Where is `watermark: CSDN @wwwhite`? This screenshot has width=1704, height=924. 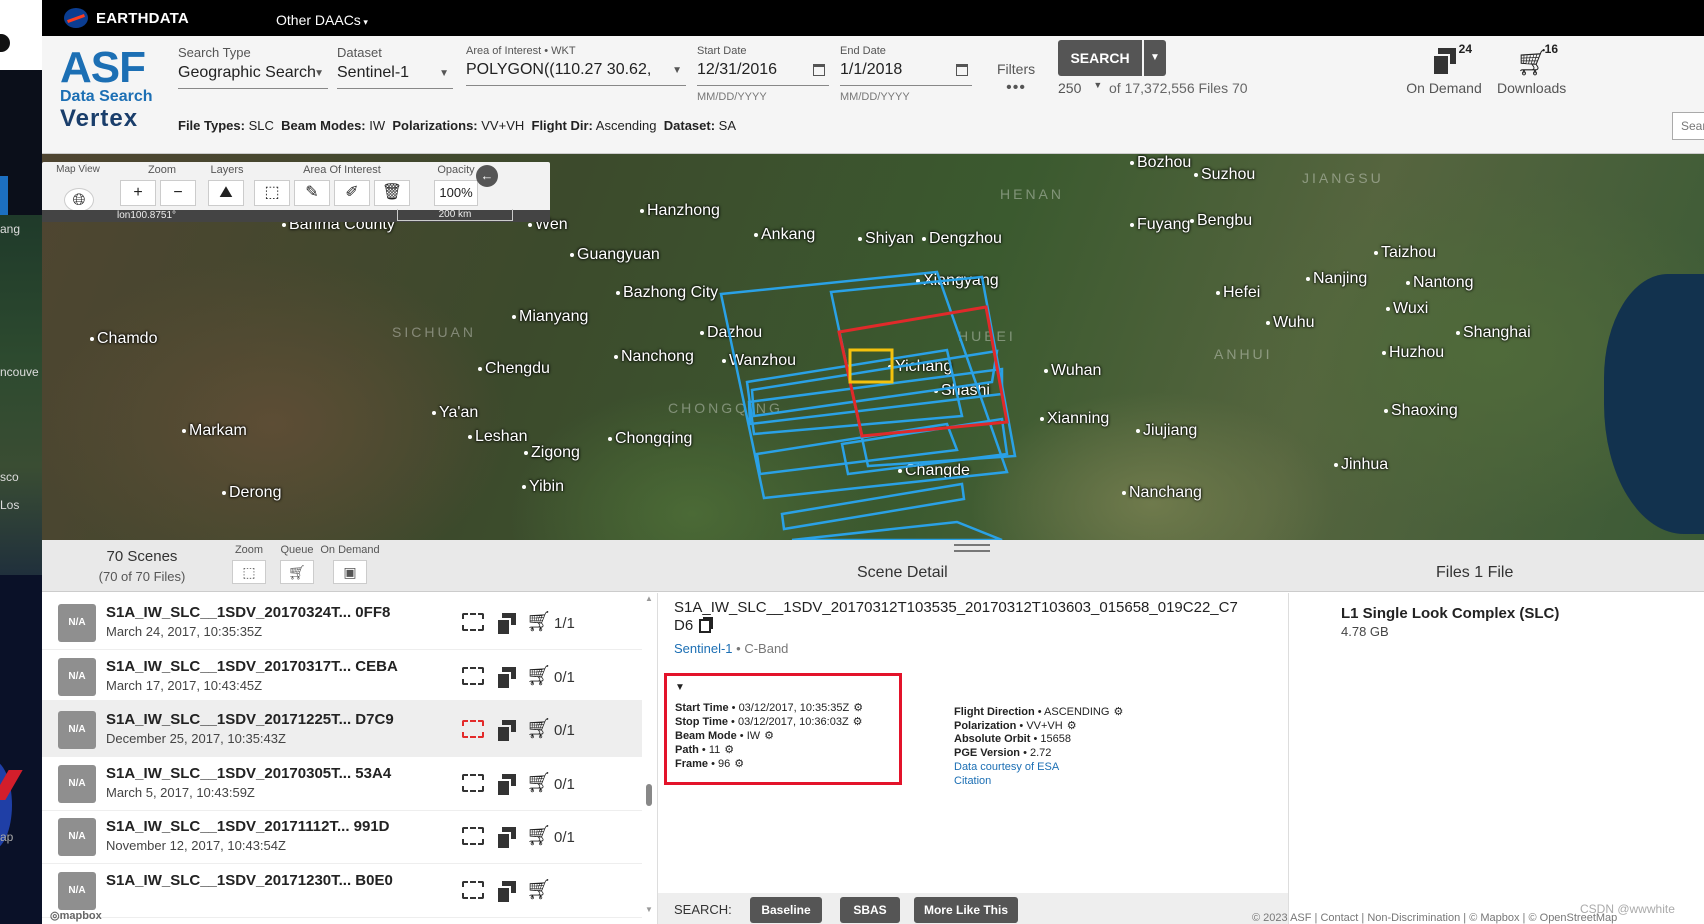 watermark: CSDN @wwwhite is located at coordinates (1627, 909).